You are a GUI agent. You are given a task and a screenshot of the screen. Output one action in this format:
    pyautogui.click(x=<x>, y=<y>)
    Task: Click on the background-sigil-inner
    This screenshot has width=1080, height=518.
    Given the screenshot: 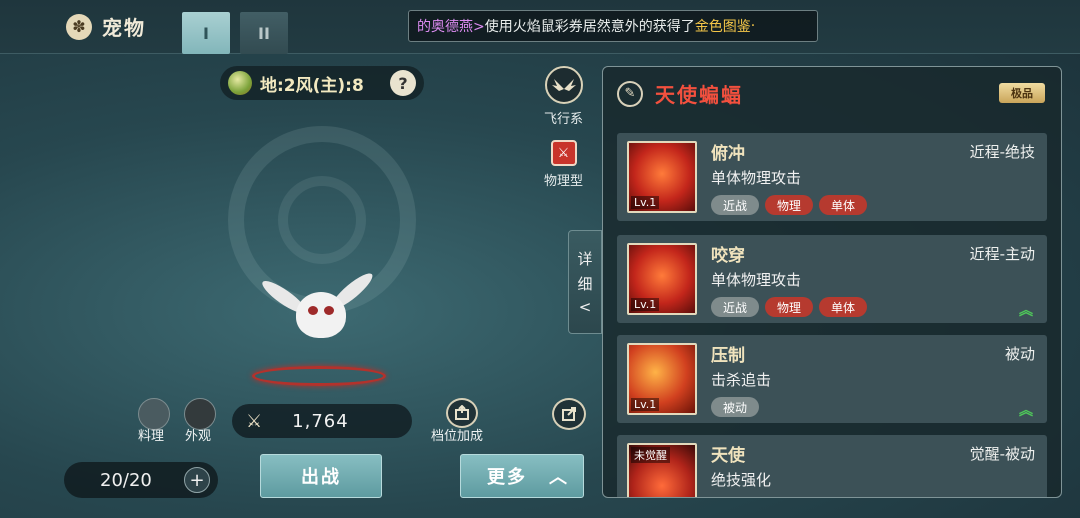 What is the action you would take?
    pyautogui.click(x=322, y=220)
    